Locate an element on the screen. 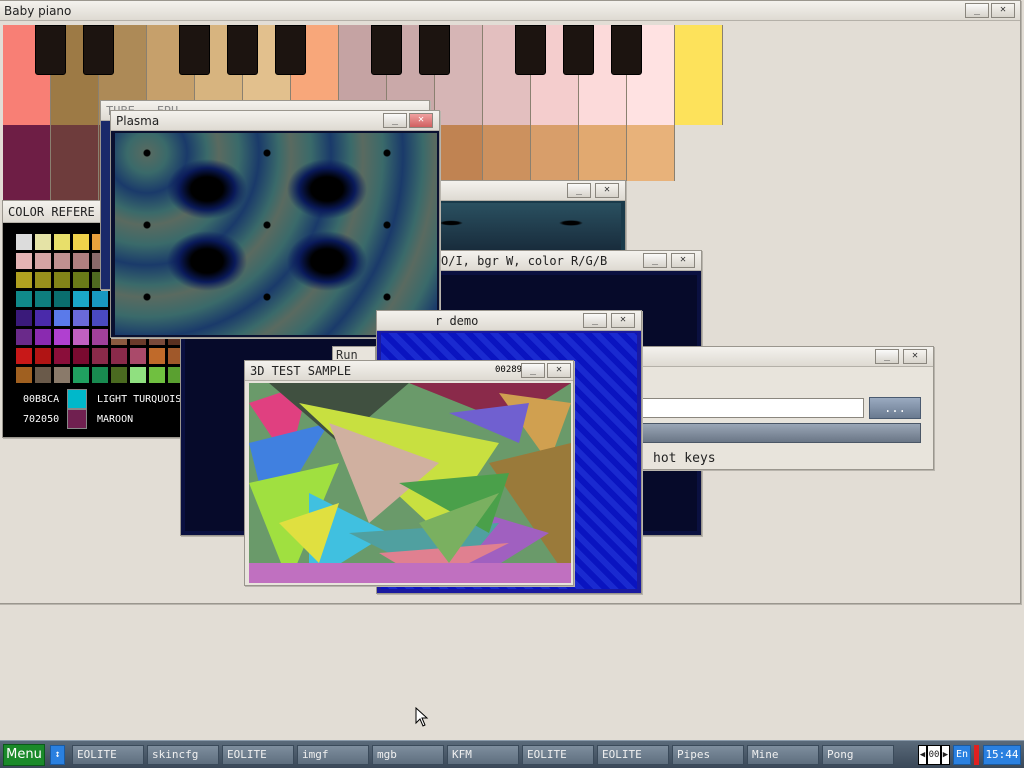 Image resolution: width=1024 pixels, height=768 pixels. demo-titlebar: r demo _ ✕ is located at coordinates (509, 321).